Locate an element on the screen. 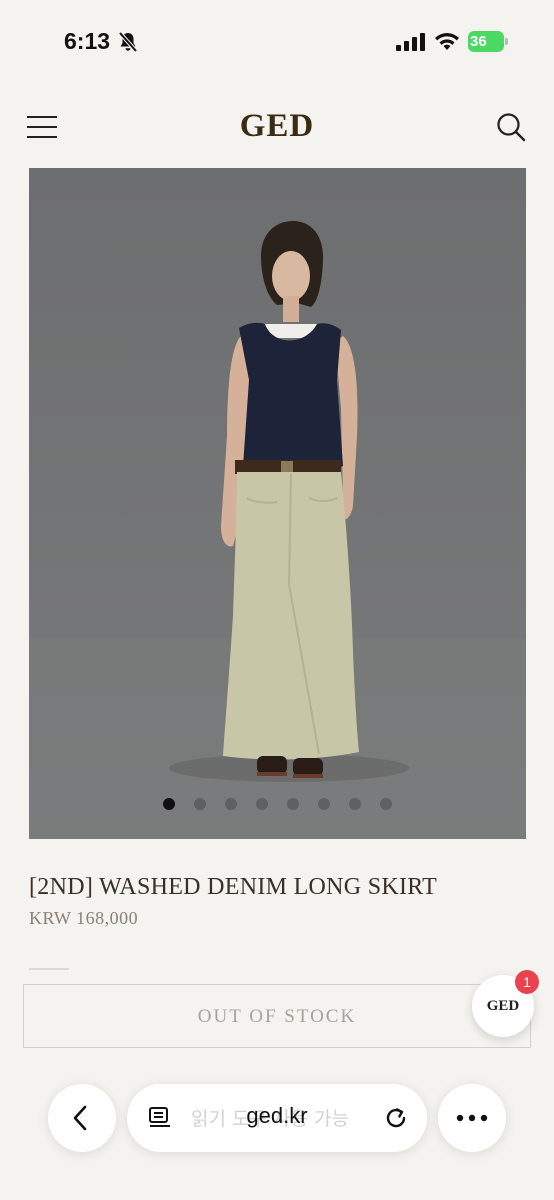  battery-level: 36 is located at coordinates (486, 41).